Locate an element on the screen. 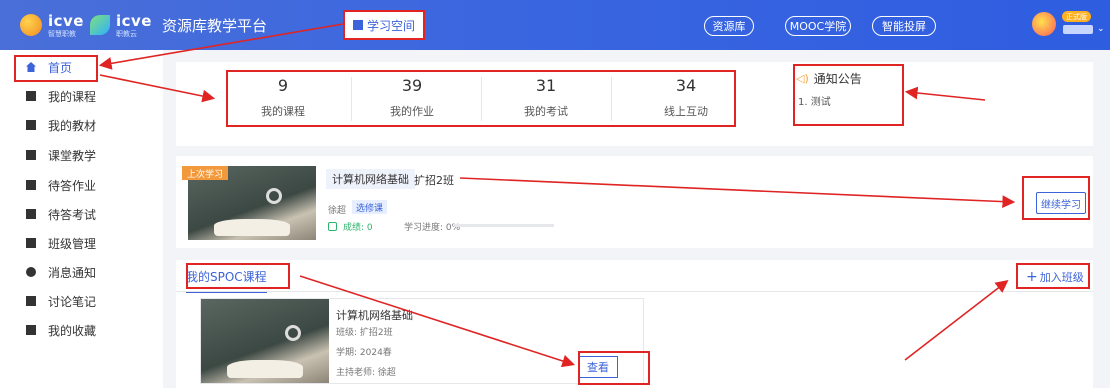 The image size is (1110, 388). platform-logo: icve 智慧职教 icve 职教云 资源库教学平台 is located at coordinates (143, 25).